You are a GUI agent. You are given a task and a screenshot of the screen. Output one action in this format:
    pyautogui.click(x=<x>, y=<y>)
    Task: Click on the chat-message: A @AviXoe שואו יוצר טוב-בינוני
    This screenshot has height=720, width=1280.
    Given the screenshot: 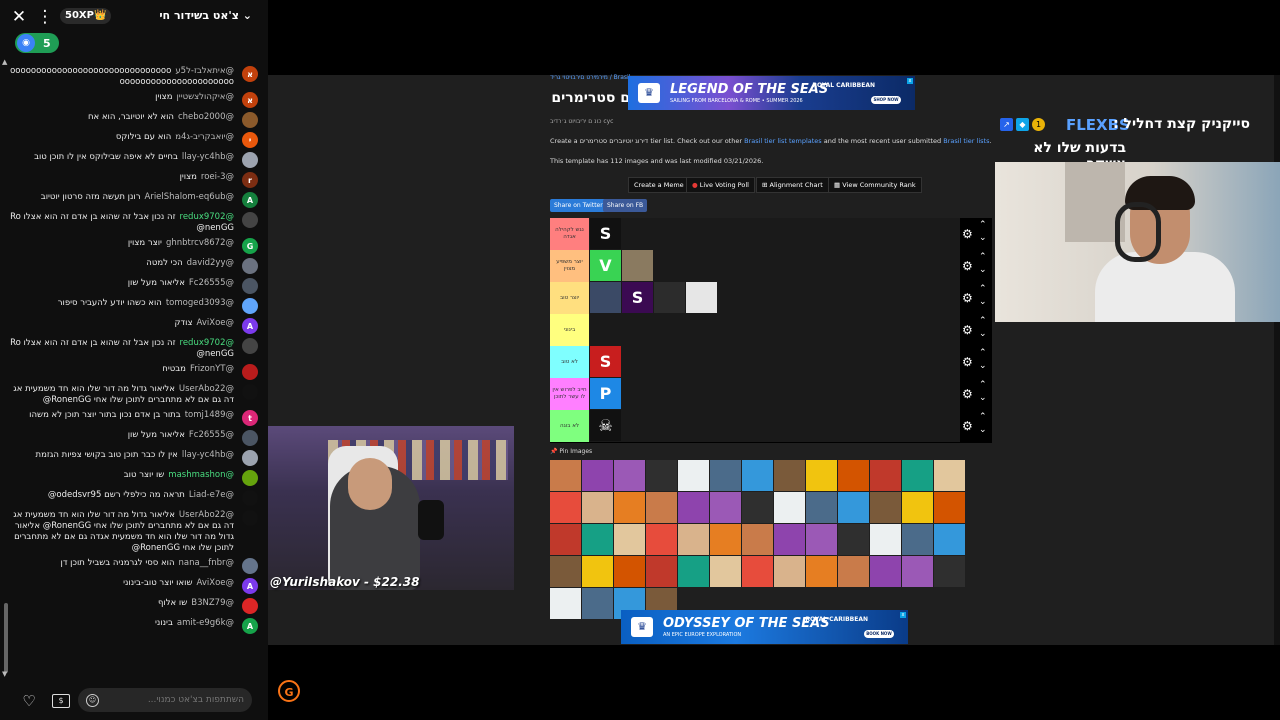 What is the action you would take?
    pyautogui.click(x=134, y=586)
    